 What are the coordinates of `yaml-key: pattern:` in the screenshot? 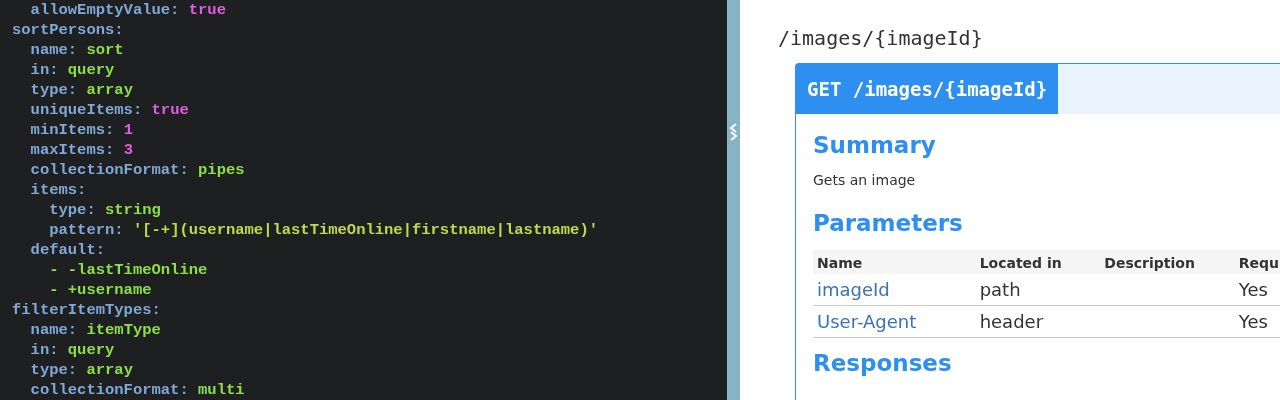 It's located at (86, 230).